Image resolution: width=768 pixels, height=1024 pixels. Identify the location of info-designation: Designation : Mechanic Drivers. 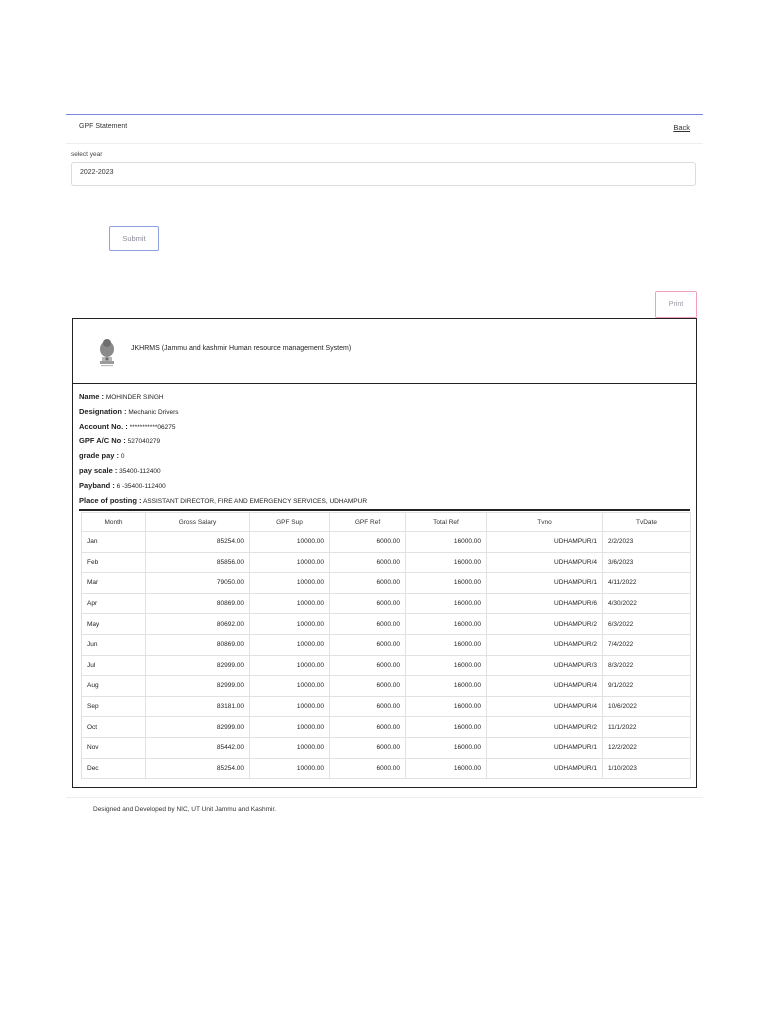
(223, 412).